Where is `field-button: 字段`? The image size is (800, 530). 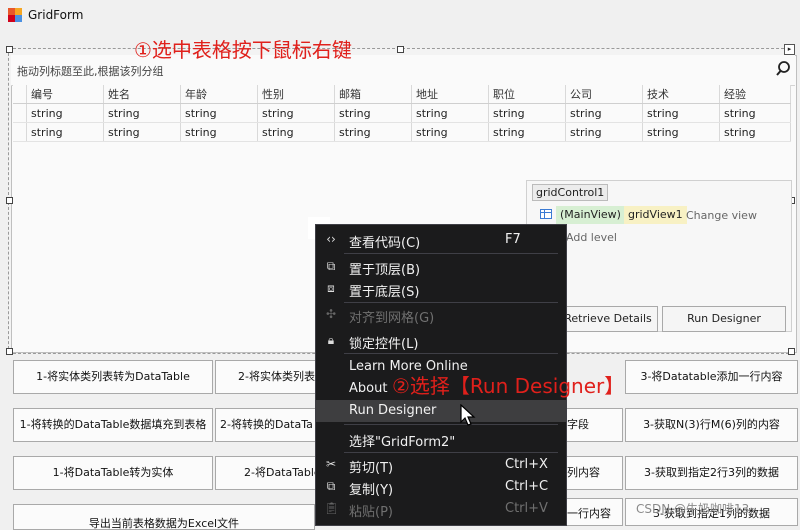
field-button: 字段 is located at coordinates (594, 425).